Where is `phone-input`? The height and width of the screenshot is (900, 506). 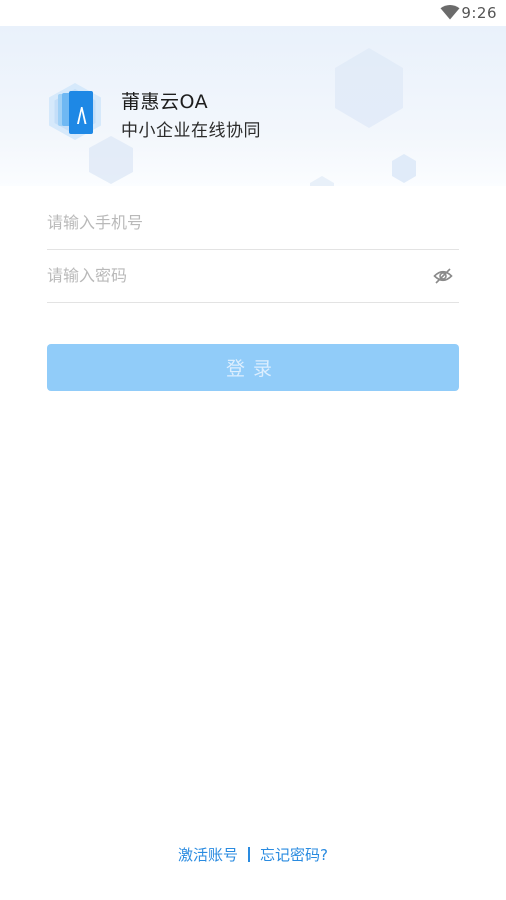
phone-input is located at coordinates (237, 222).